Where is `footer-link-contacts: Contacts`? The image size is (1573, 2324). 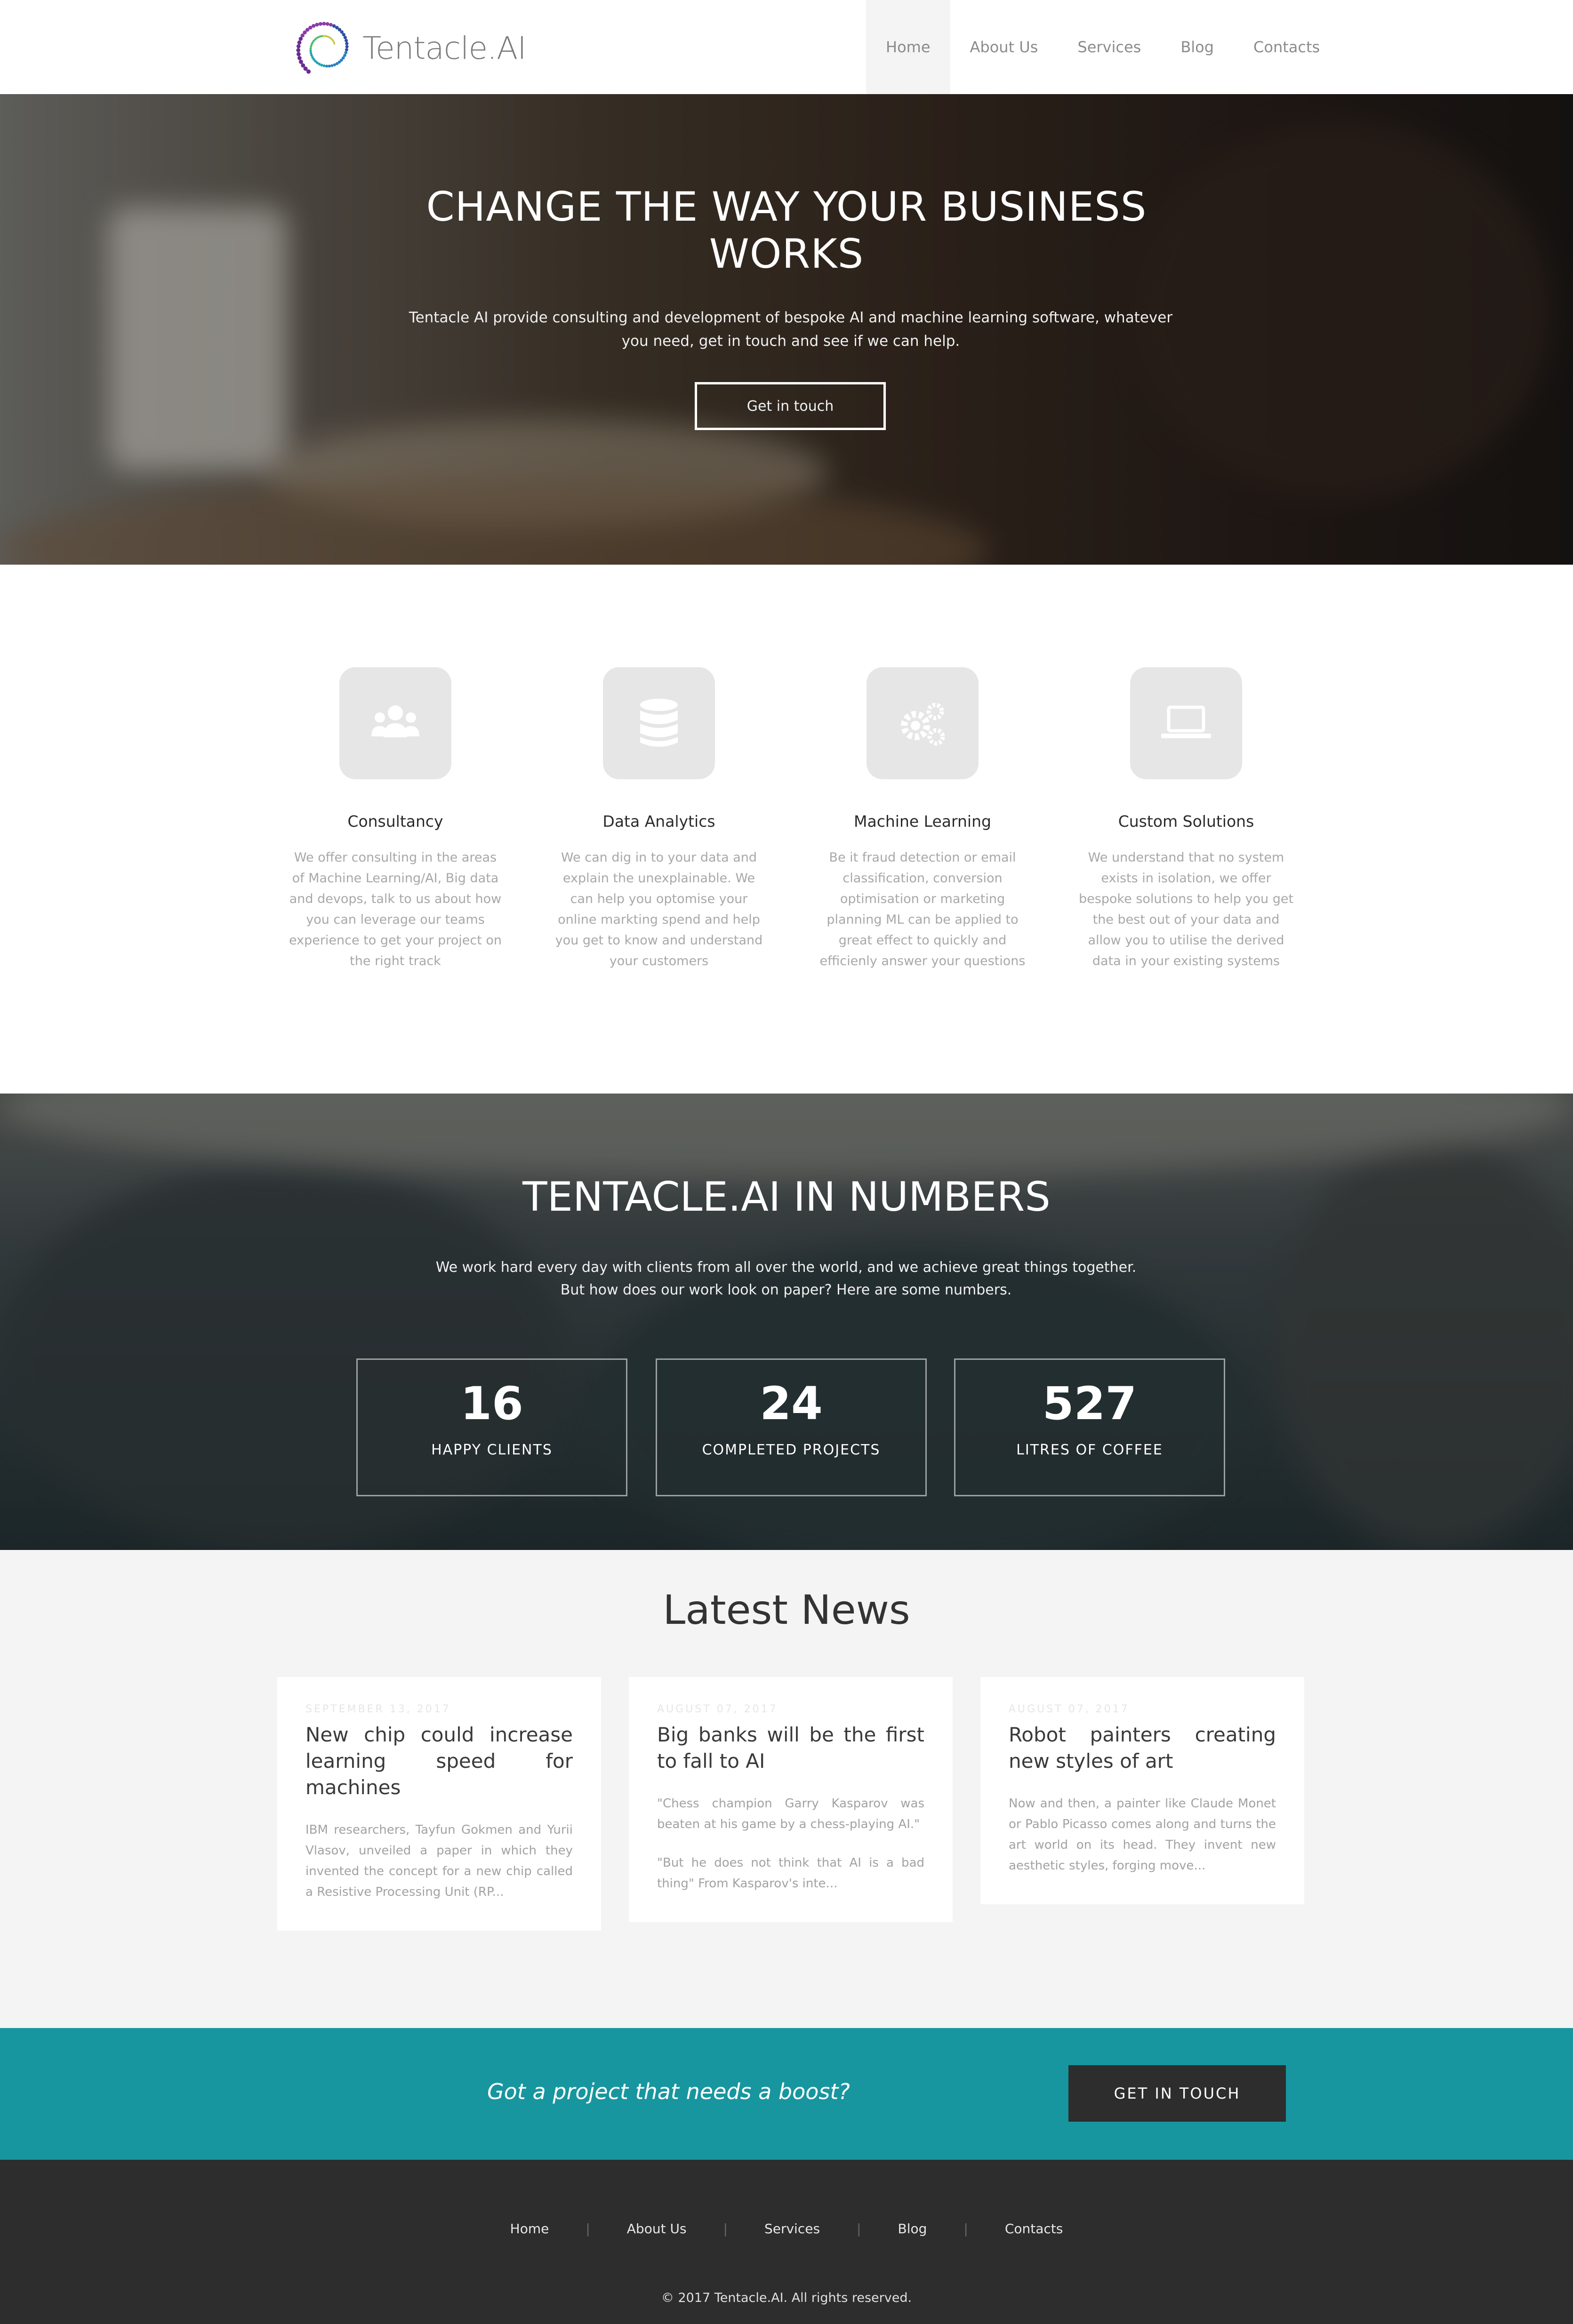
footer-link-contacts: Contacts is located at coordinates (1034, 2228).